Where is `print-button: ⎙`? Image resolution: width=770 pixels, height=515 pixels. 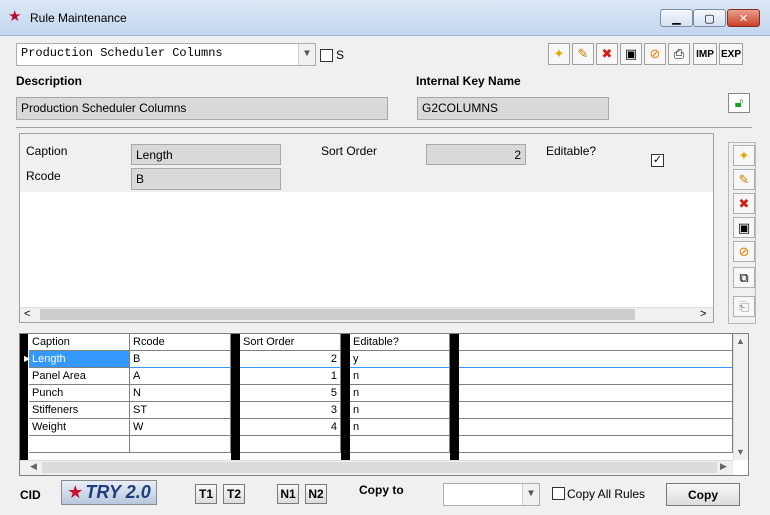
print-button: ⎙ is located at coordinates (679, 54).